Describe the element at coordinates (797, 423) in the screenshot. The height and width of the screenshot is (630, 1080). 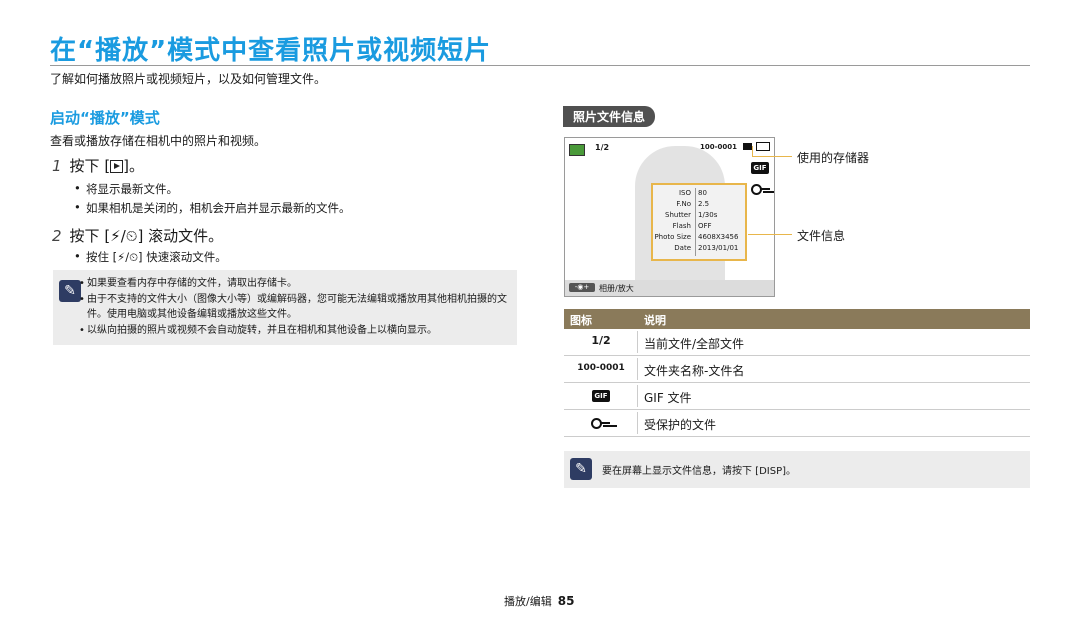
I see `table-row: 受保护的文件` at that location.